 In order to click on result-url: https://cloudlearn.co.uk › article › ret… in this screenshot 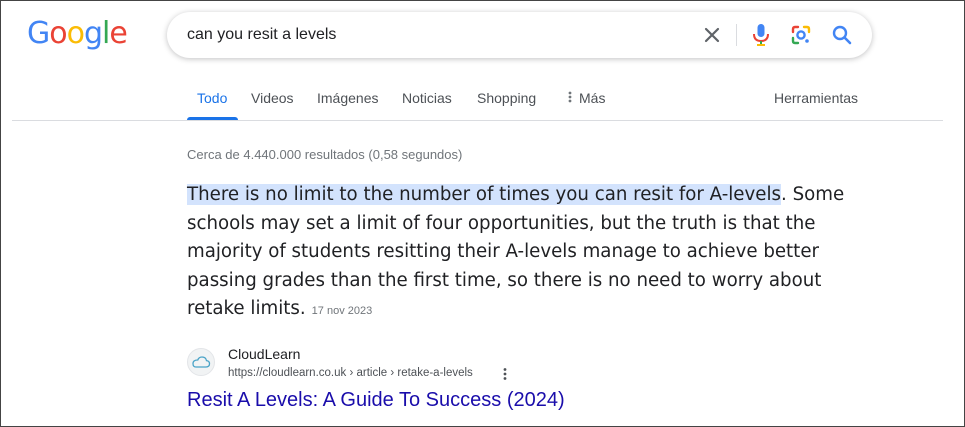, I will do `click(350, 373)`.